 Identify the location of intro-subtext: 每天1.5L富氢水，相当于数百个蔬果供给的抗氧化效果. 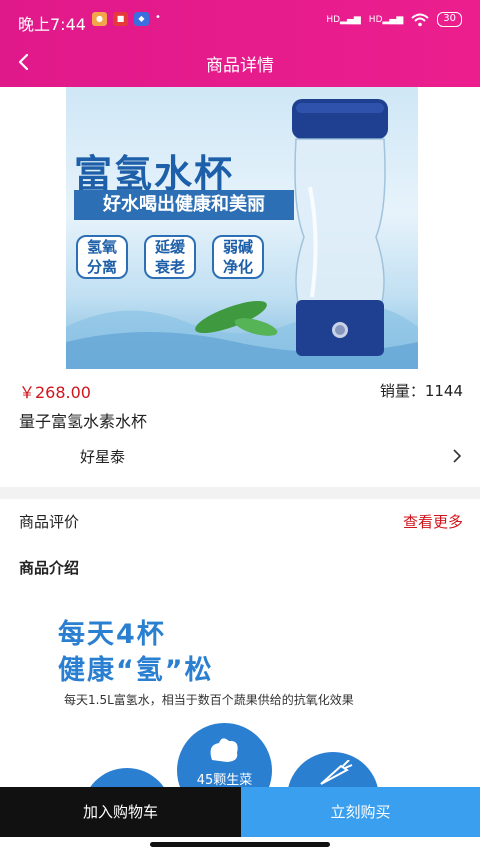
(209, 700).